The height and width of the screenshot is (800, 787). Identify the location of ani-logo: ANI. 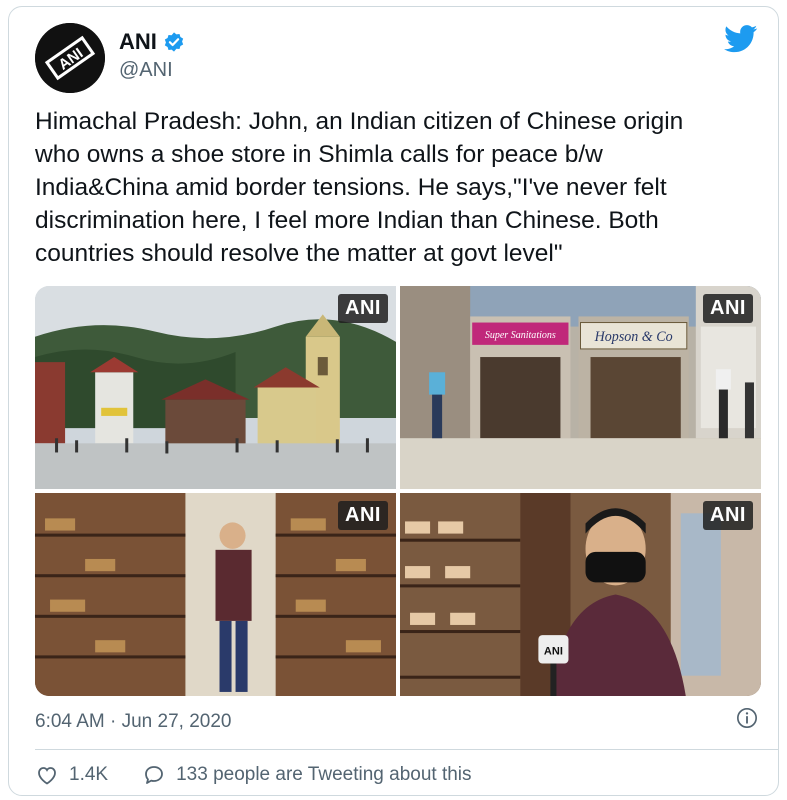
(70, 58).